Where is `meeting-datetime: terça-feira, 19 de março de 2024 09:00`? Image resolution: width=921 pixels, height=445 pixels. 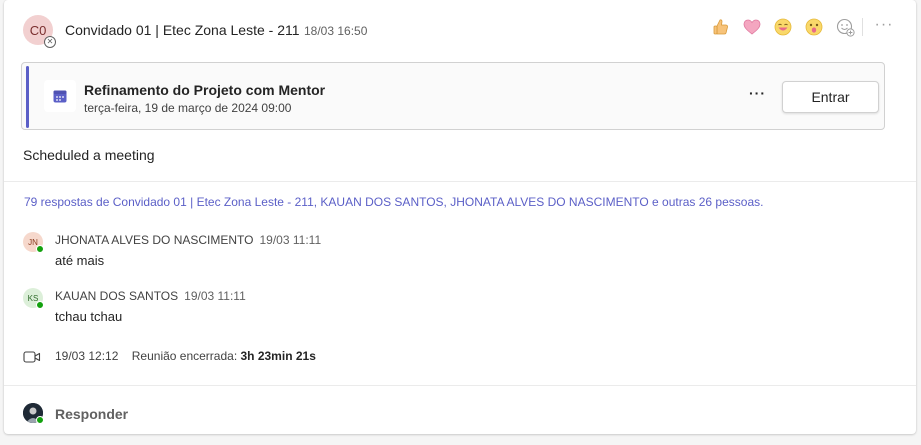
meeting-datetime: terça-feira, 19 de março de 2024 09:00 is located at coordinates (188, 108).